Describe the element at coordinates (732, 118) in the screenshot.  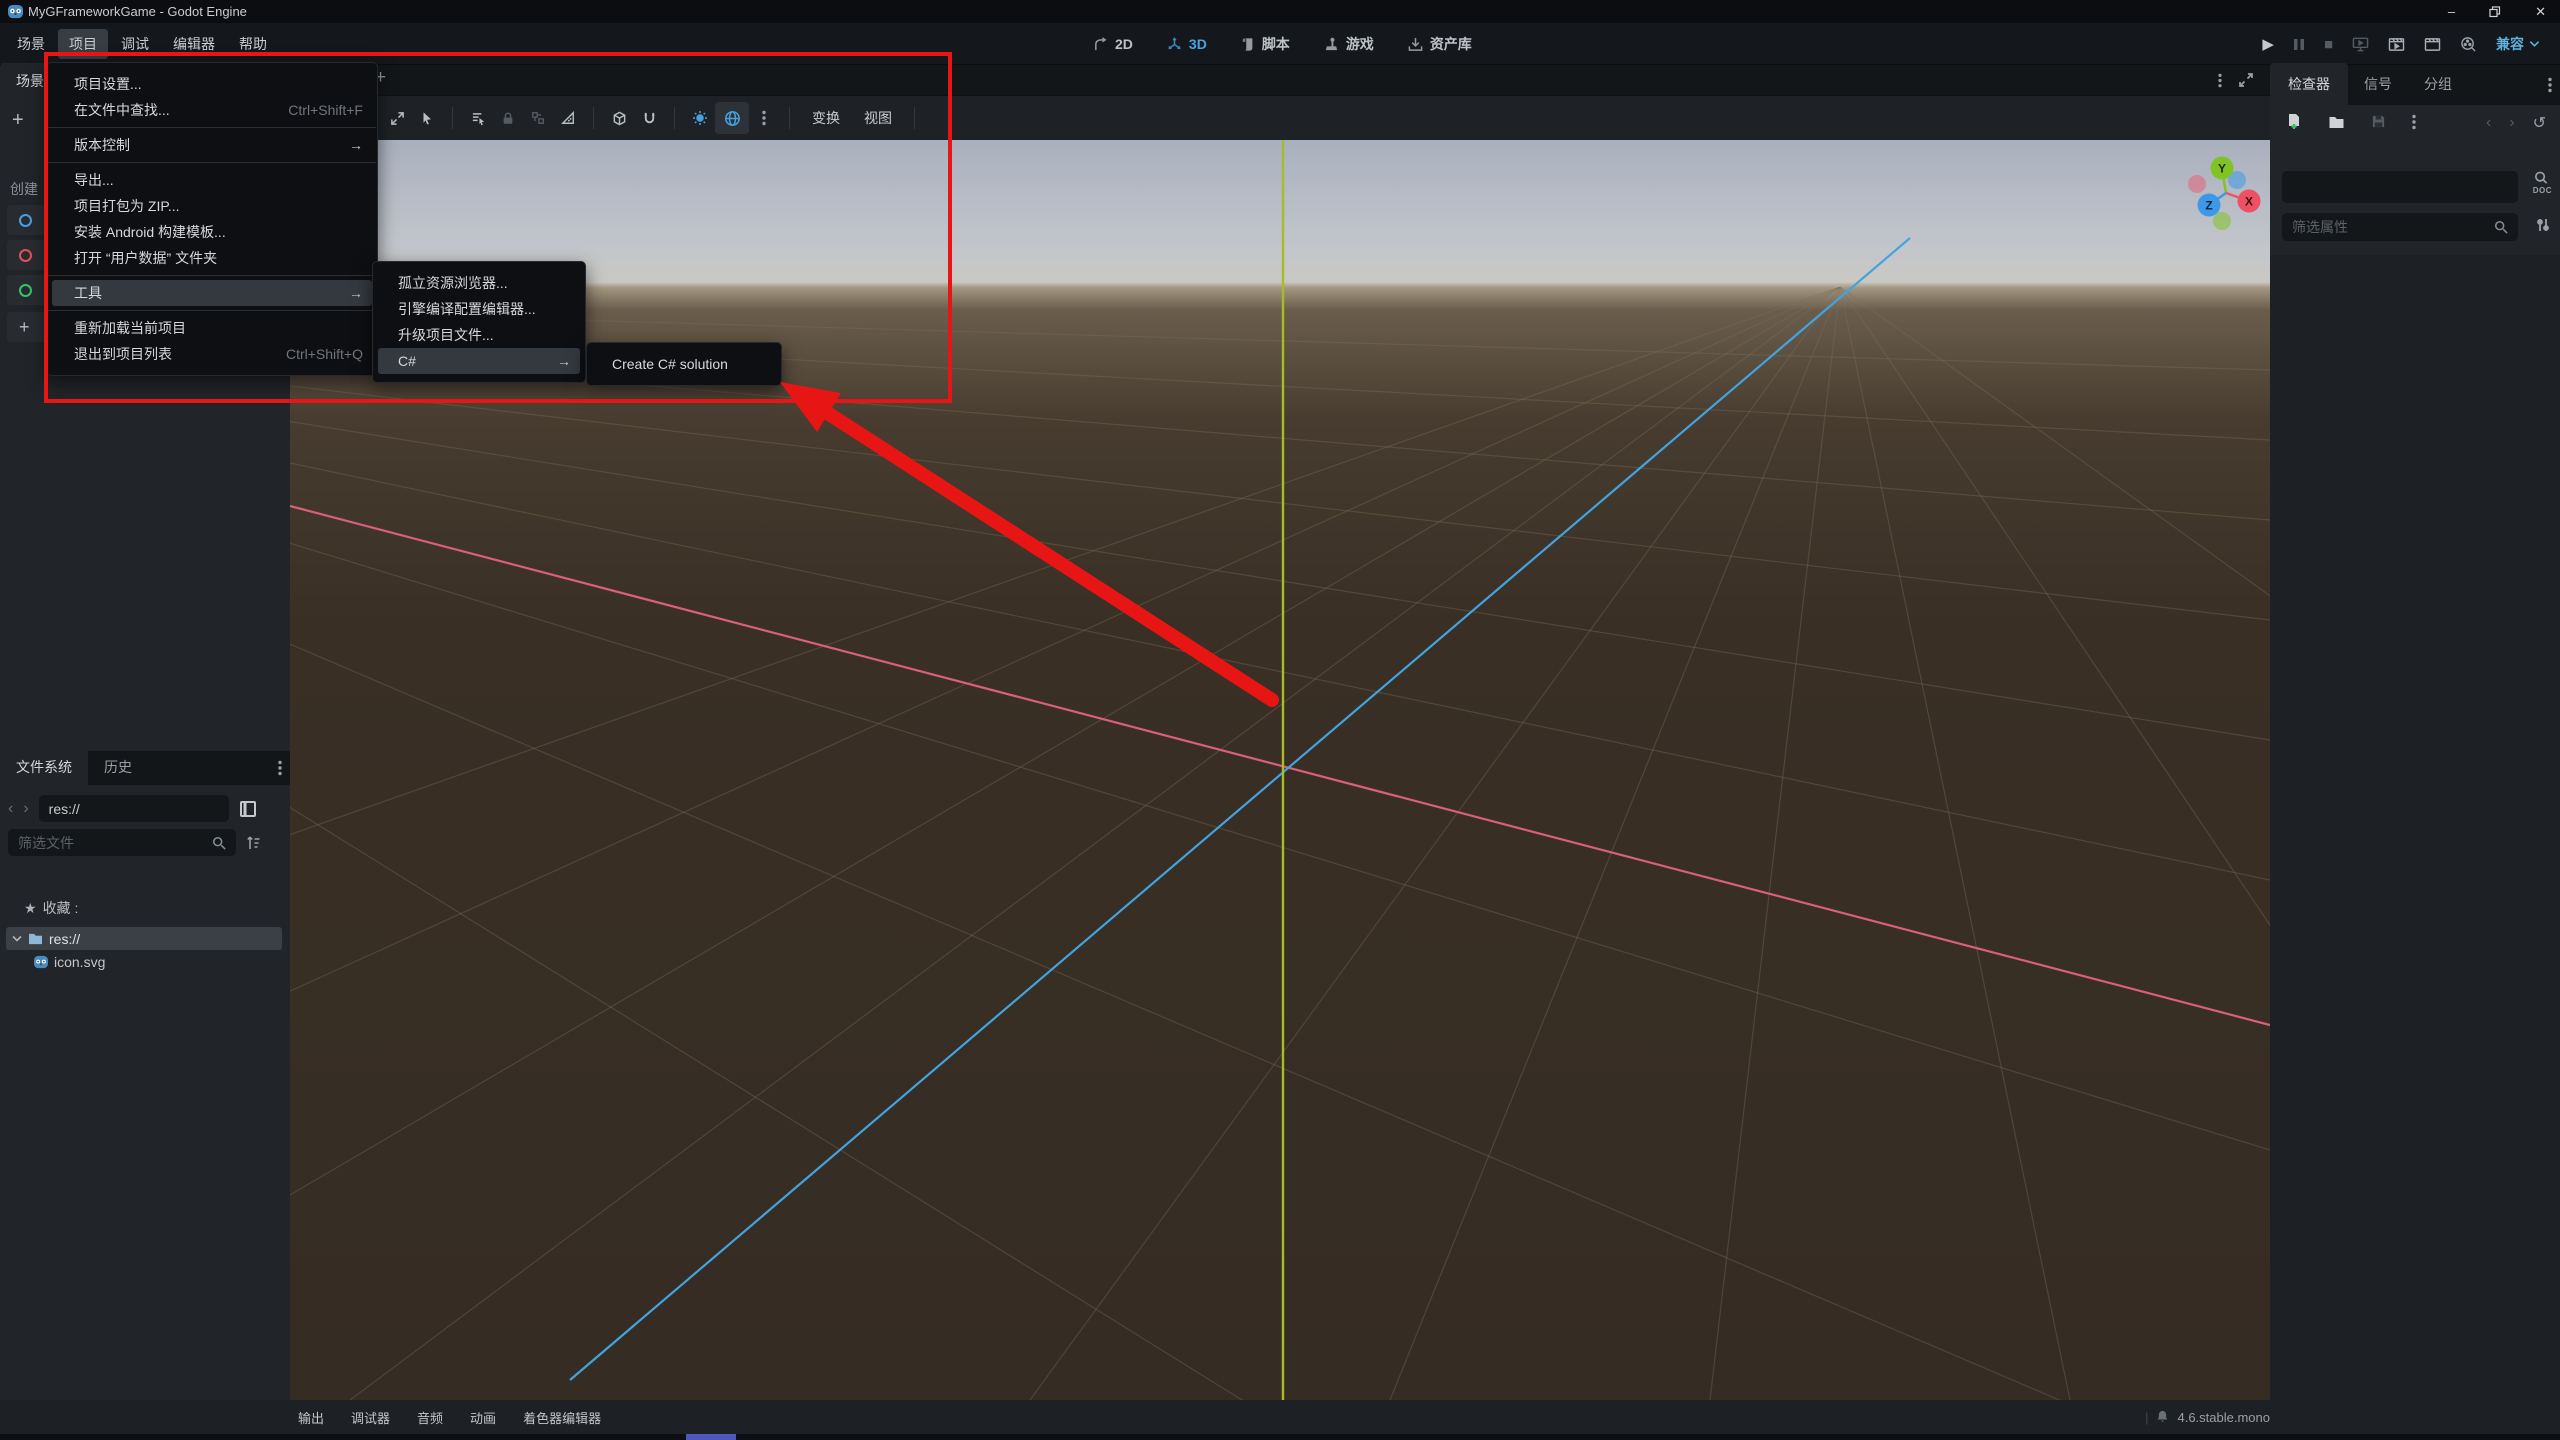
I see `preview-environment-icon` at that location.